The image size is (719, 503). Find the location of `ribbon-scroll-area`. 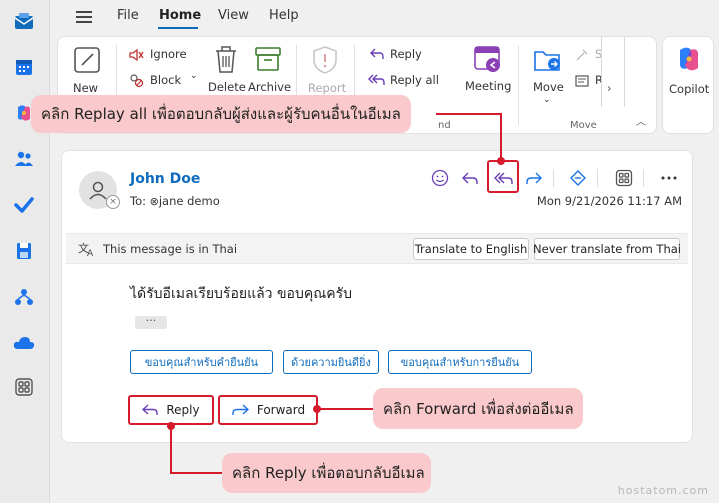

ribbon-scroll-area is located at coordinates (613, 72).